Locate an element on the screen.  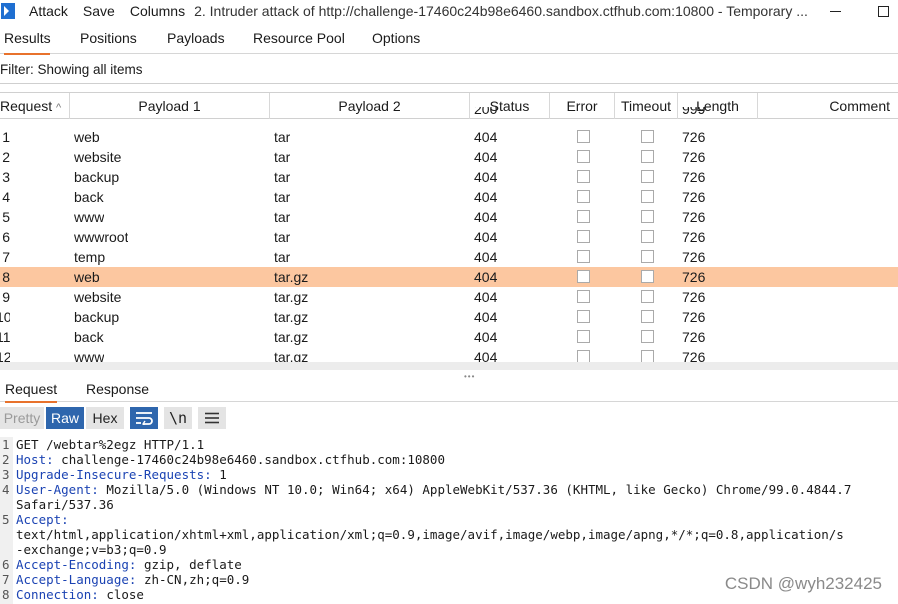
request-line-text: Accept: is located at coordinates (42, 519).